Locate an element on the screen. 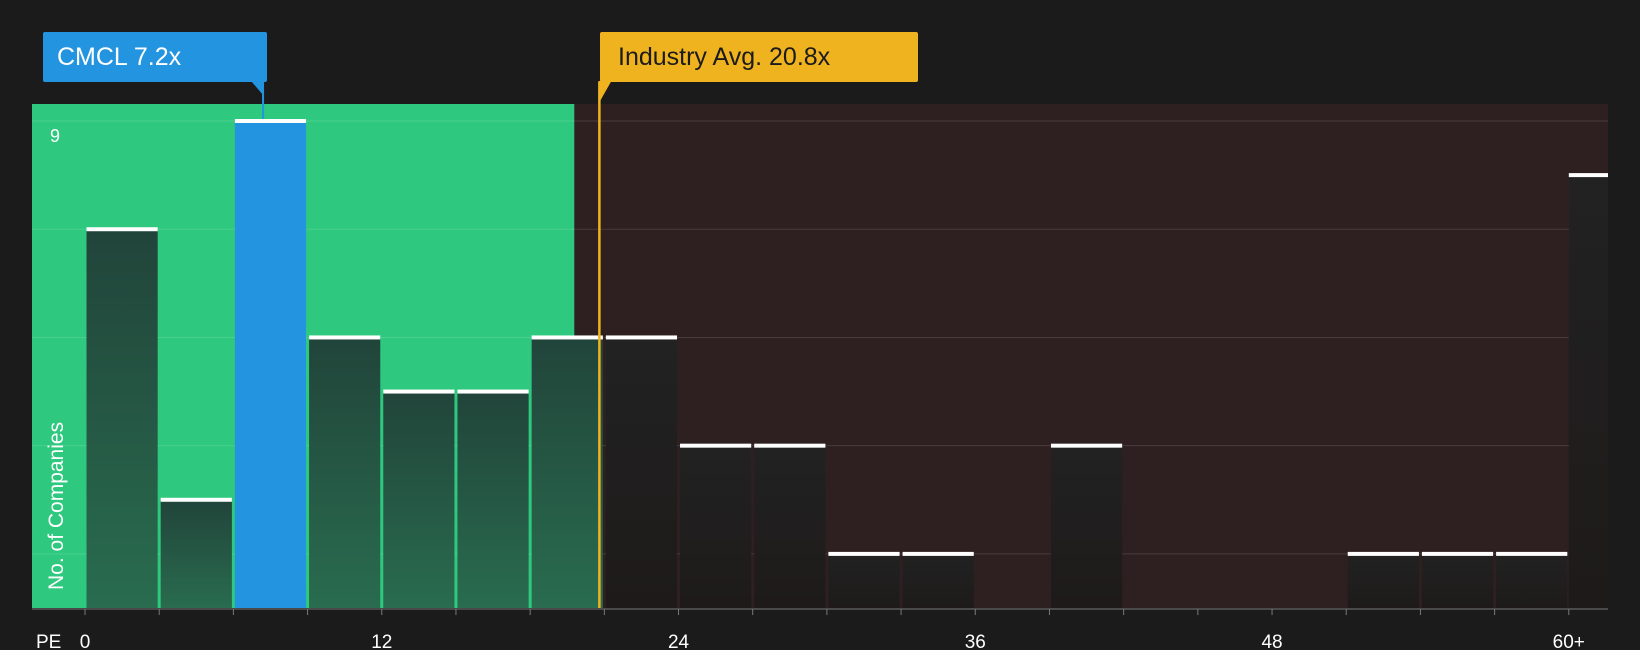 This screenshot has width=1640, height=650. company-pe-callout: CMCL 7.2x is located at coordinates (155, 57).